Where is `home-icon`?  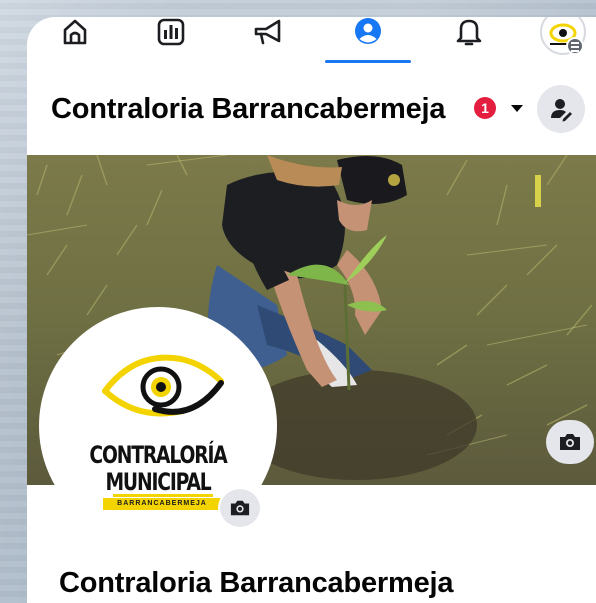
home-icon is located at coordinates (75, 32).